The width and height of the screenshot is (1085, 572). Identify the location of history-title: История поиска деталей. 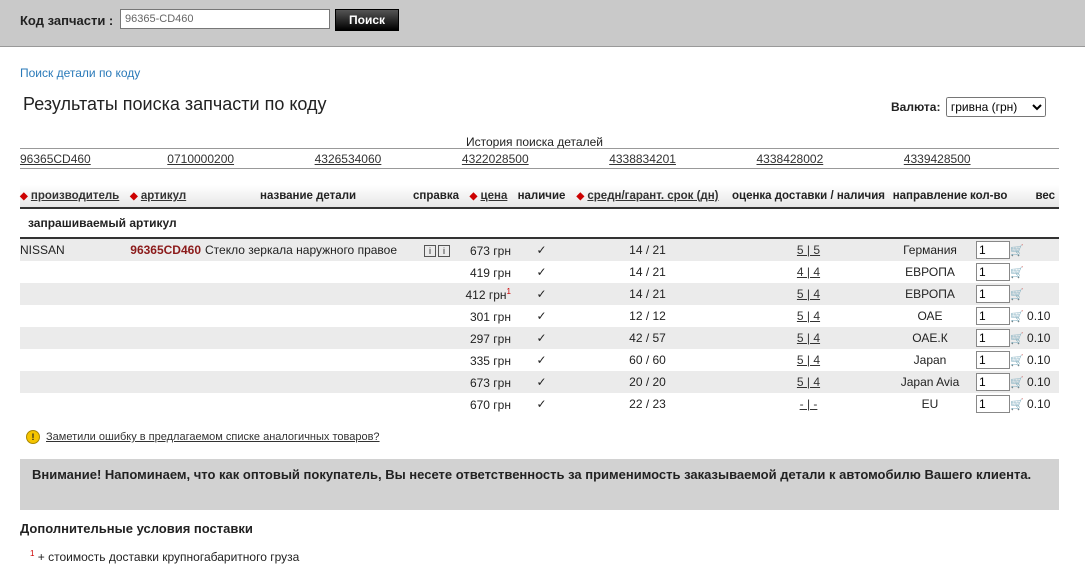
(534, 142).